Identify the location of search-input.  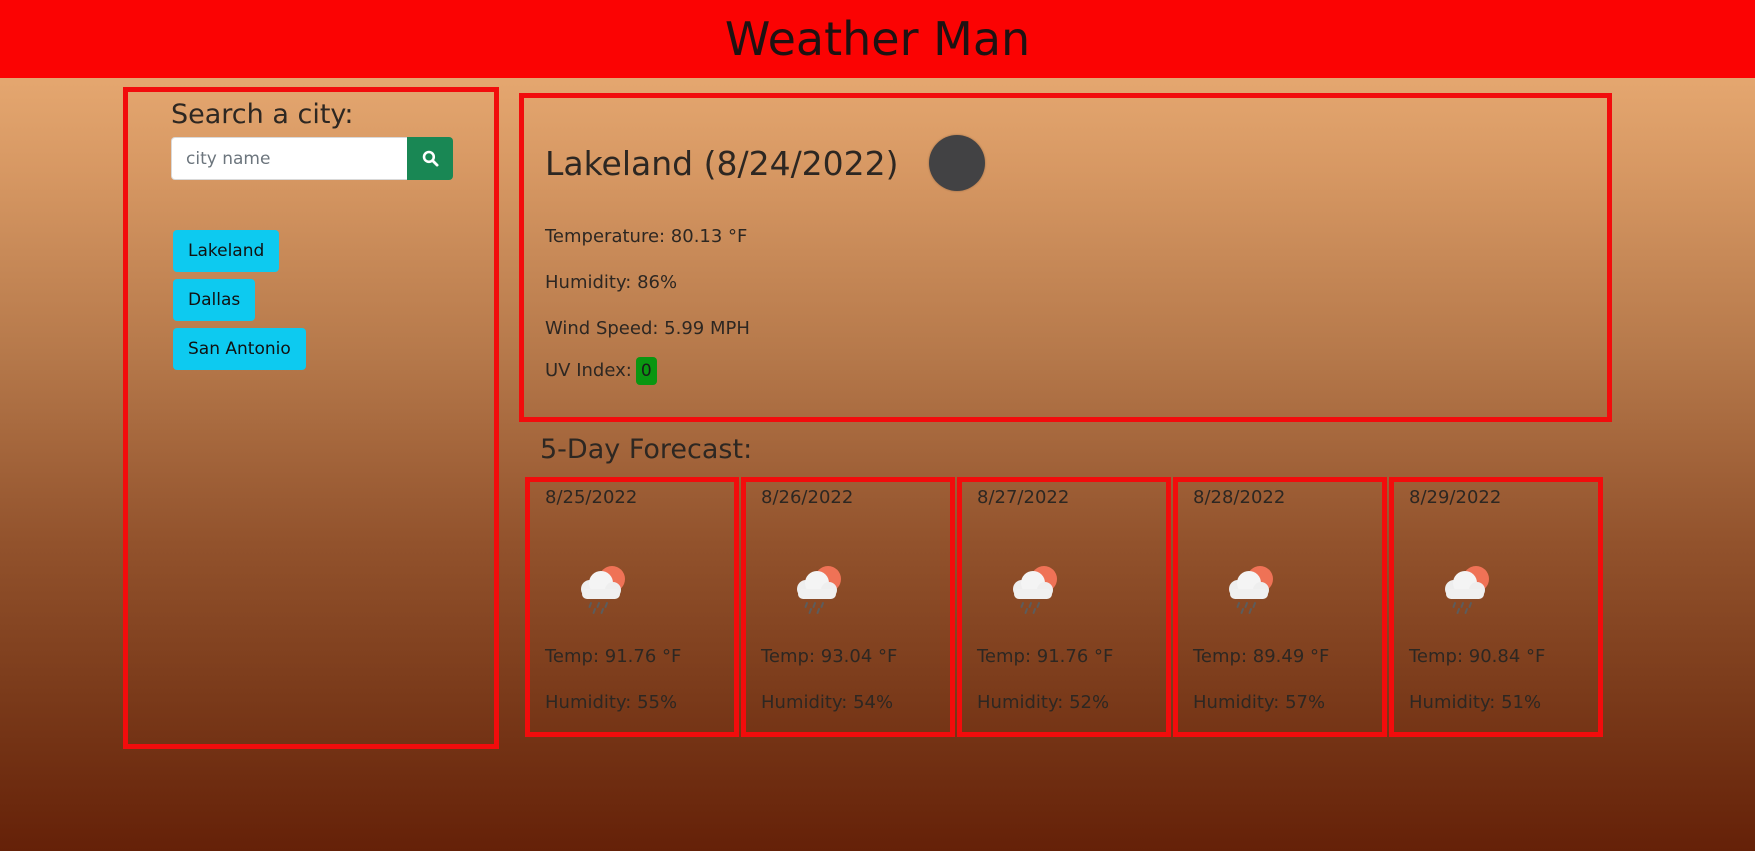
(289, 158).